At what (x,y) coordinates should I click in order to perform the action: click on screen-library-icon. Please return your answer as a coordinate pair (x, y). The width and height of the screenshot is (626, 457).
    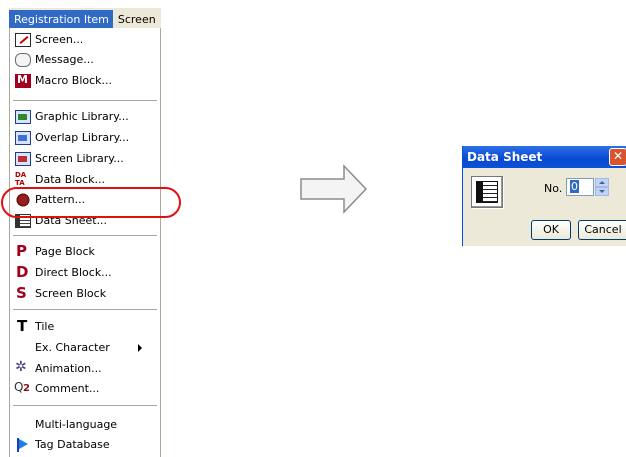
    Looking at the image, I should click on (23, 158).